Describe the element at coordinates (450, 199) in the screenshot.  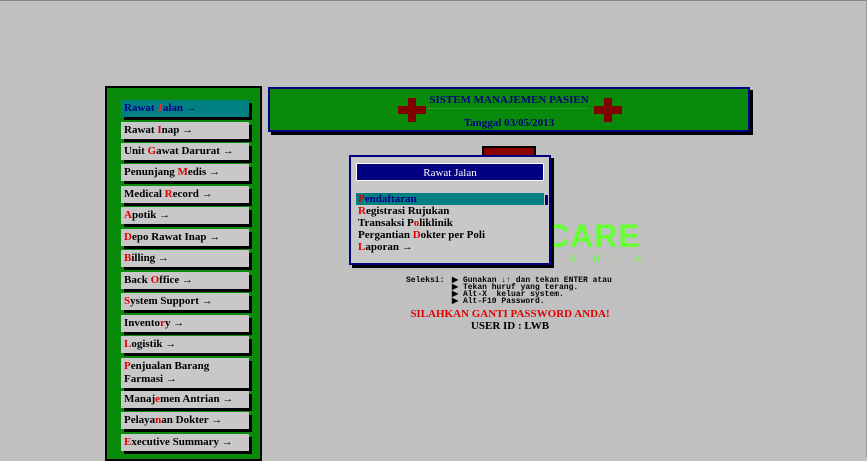
I see `submenu-item-pendaftaran: Pendaftaran` at that location.